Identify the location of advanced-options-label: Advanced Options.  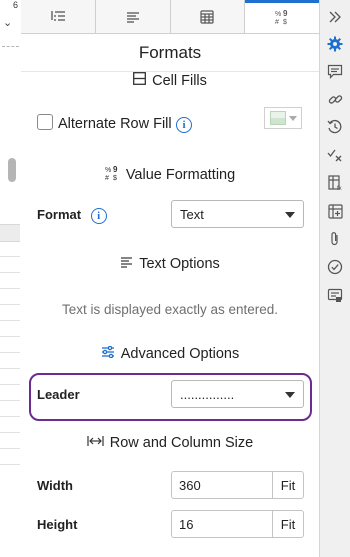
(180, 354).